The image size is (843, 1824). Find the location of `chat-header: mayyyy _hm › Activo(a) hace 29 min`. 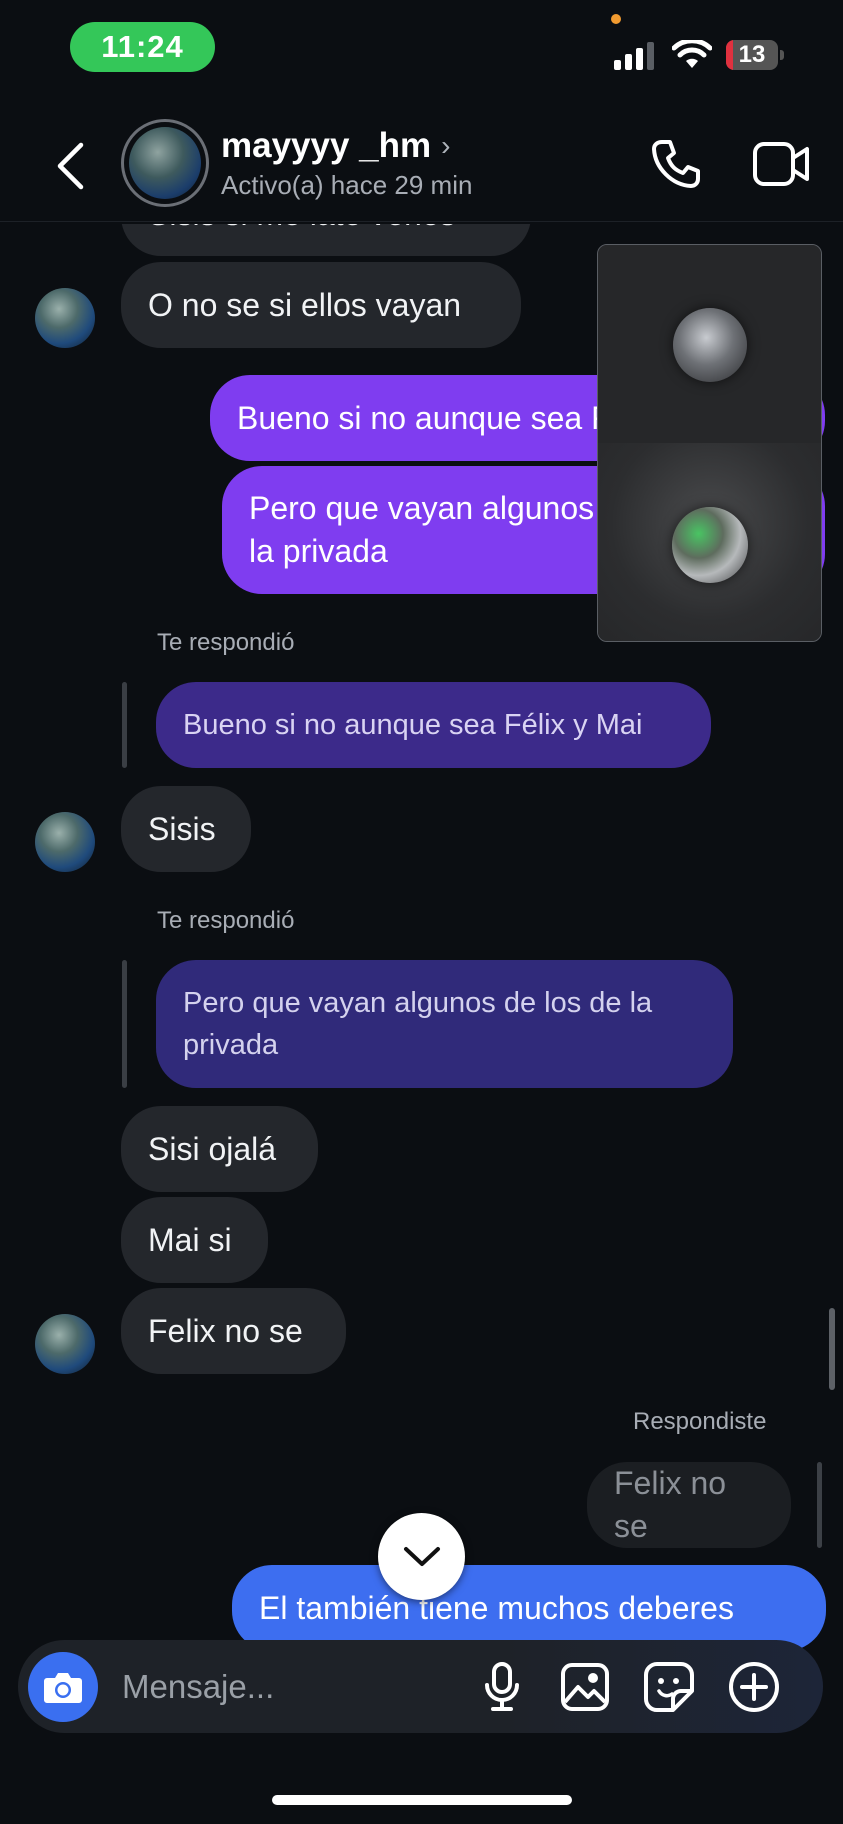

chat-header: mayyyy _hm › Activo(a) hace 29 min is located at coordinates (421, 166).